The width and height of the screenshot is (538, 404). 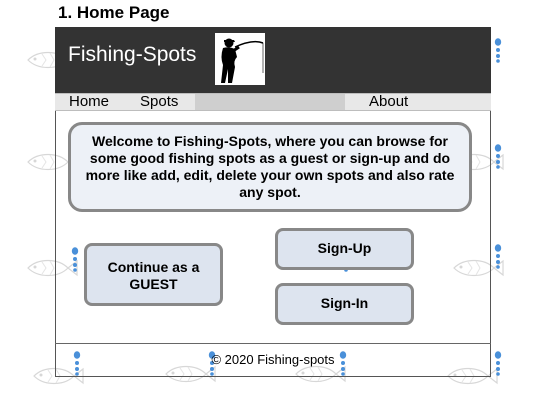 I want to click on nav-item-home: Home, so click(x=89, y=102).